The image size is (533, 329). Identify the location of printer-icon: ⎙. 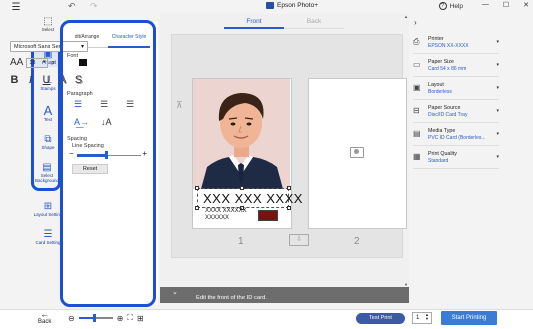
(416, 41).